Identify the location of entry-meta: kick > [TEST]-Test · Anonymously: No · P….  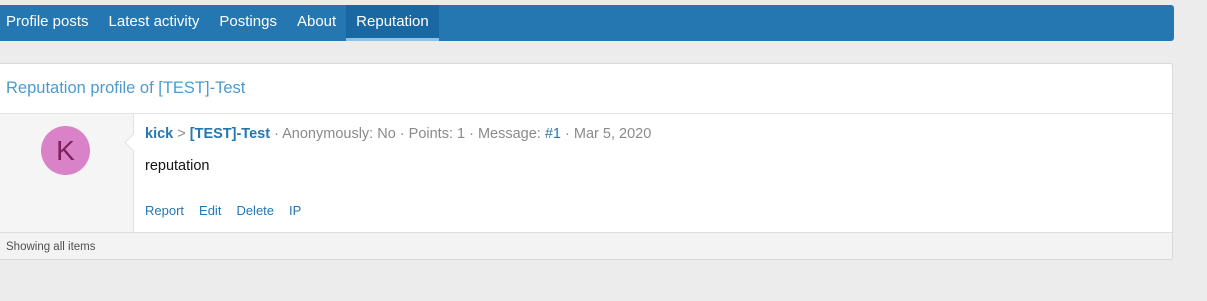
(658, 134).